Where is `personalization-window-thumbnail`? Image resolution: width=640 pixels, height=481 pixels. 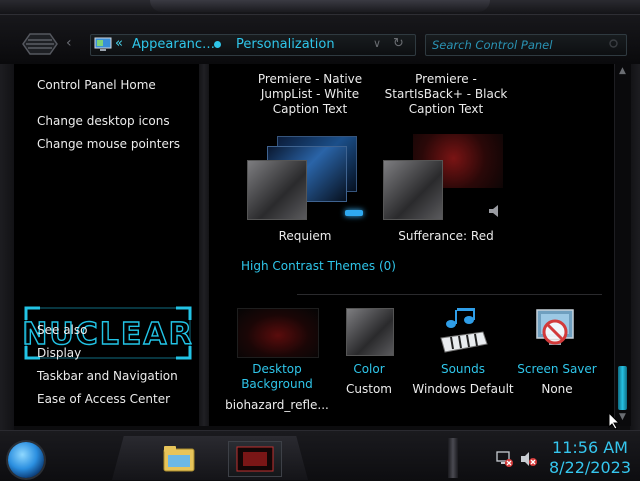
personalization-window-thumbnail is located at coordinates (255, 459).